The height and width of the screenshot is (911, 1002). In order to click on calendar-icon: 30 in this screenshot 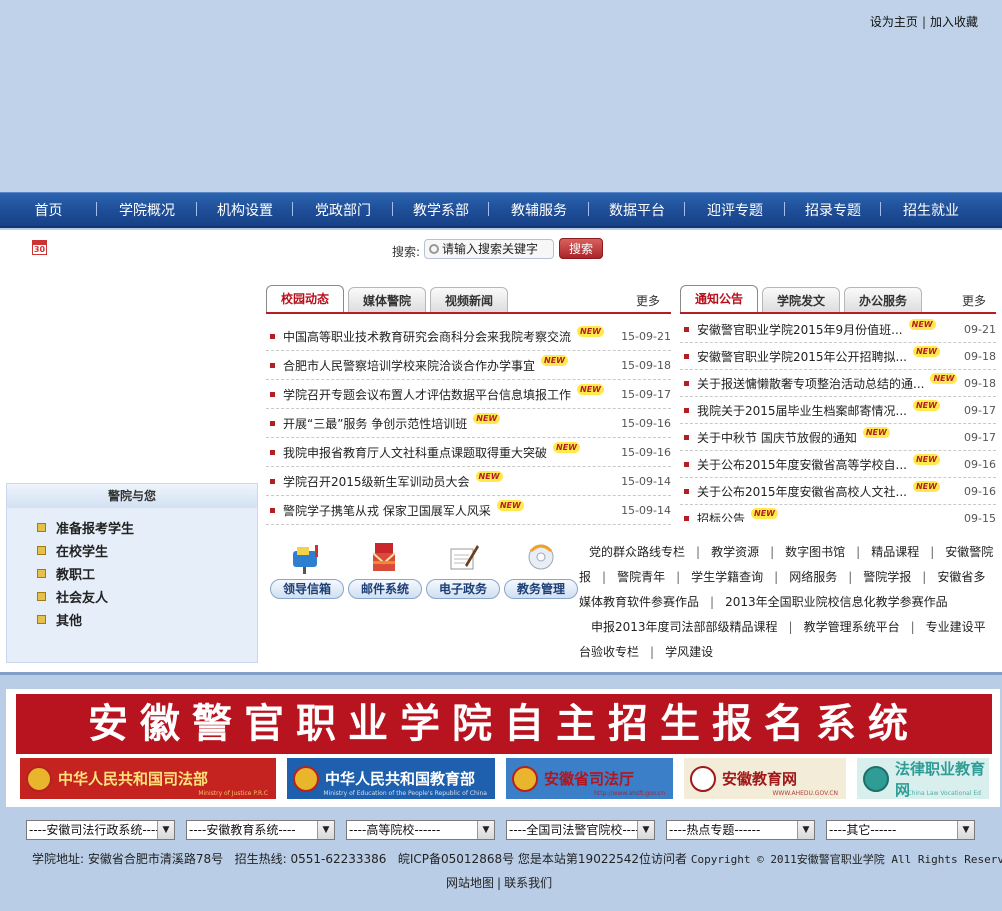, I will do `click(39, 247)`.